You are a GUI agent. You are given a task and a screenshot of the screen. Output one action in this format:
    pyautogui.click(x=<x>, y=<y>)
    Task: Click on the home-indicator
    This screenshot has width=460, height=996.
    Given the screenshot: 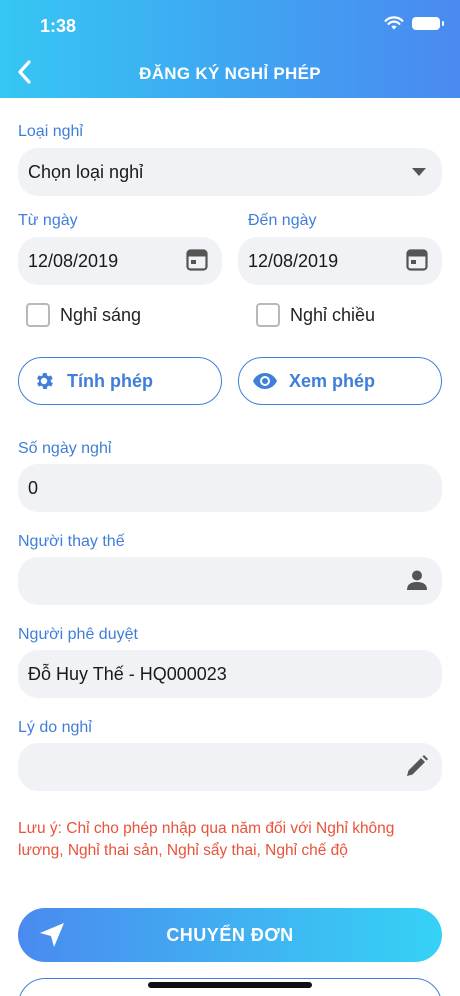 What is the action you would take?
    pyautogui.click(x=230, y=985)
    